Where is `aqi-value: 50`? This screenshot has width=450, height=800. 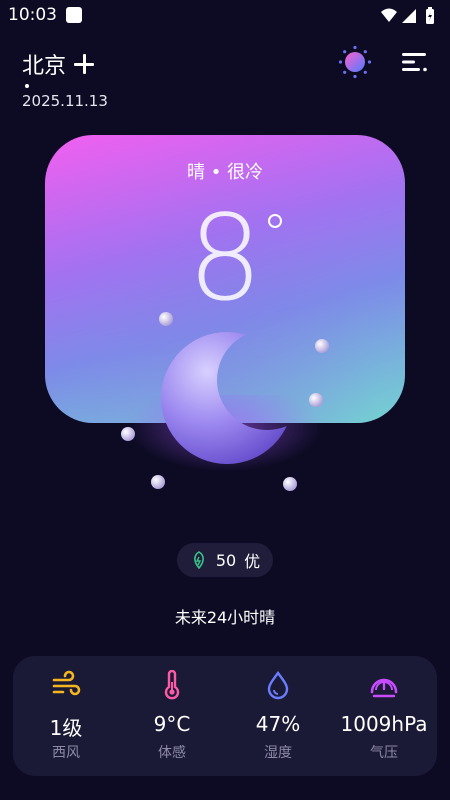
aqi-value: 50 is located at coordinates (226, 560).